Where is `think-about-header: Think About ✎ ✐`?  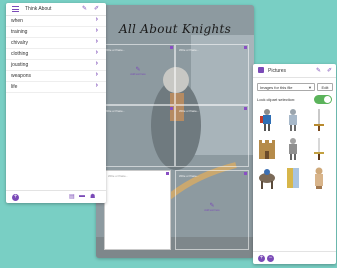 think-about-header: Think About ✎ ✐ is located at coordinates (56, 9).